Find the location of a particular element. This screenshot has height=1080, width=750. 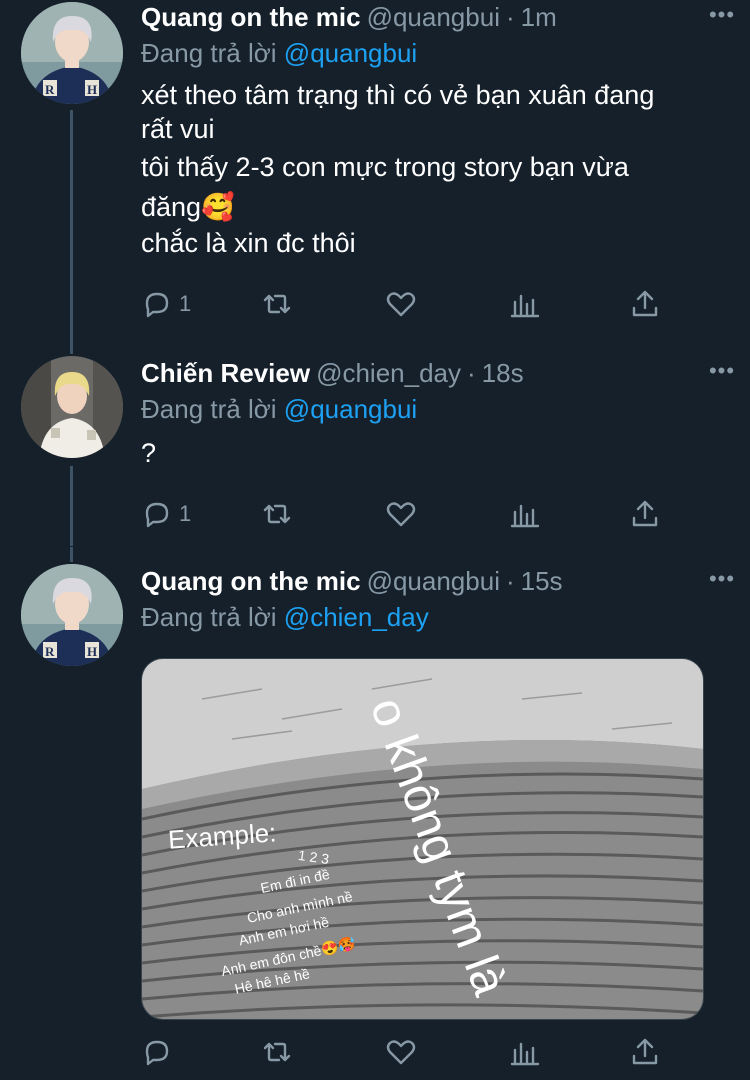

text-line: tôi thấy 2-3 con mực trong story bạn vừa is located at coordinates (385, 167).